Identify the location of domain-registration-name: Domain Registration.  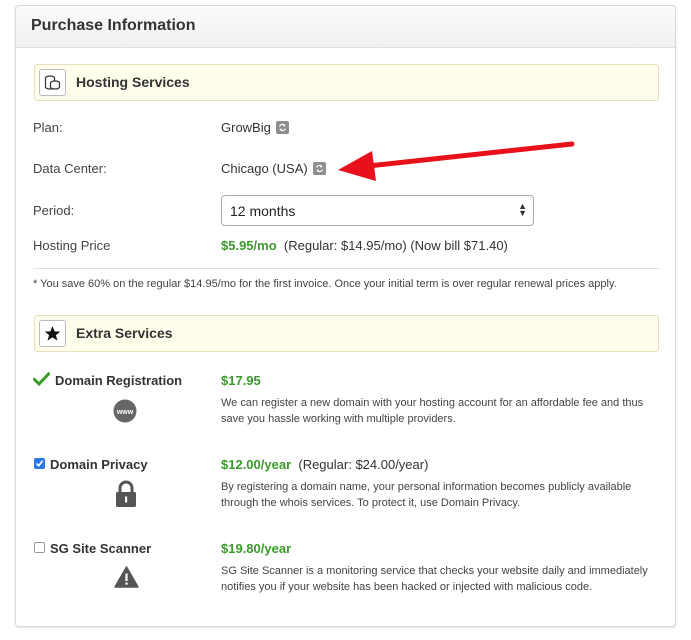
(119, 380).